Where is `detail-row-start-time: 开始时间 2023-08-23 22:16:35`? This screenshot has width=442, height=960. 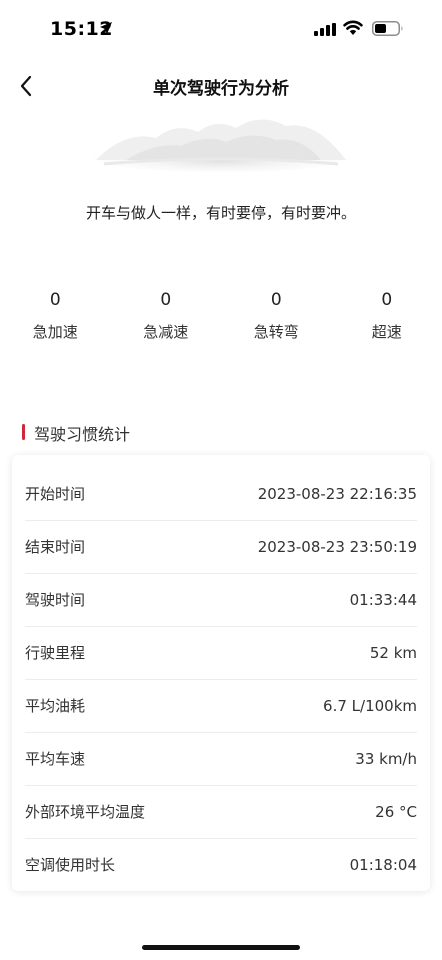
detail-row-start-time: 开始时间 2023-08-23 22:16:35 is located at coordinates (221, 494).